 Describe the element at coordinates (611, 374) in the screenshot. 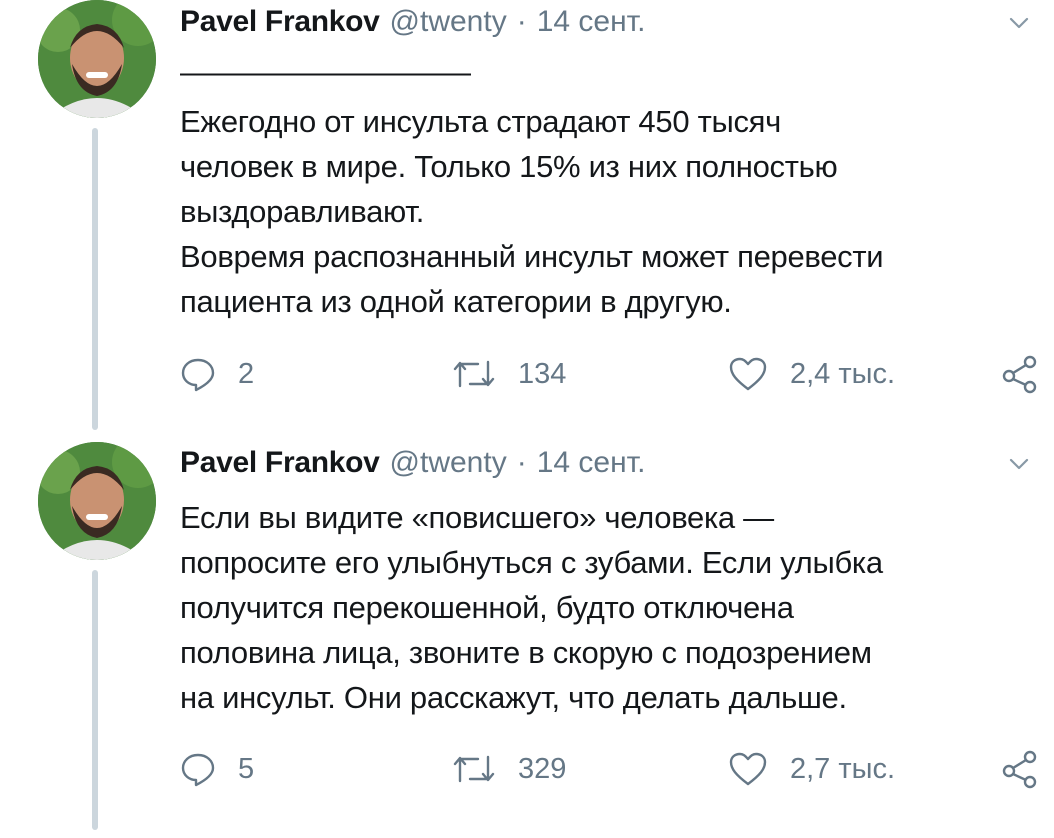

I see `tweet-actions: 2 134 2,4 тыс.` at that location.